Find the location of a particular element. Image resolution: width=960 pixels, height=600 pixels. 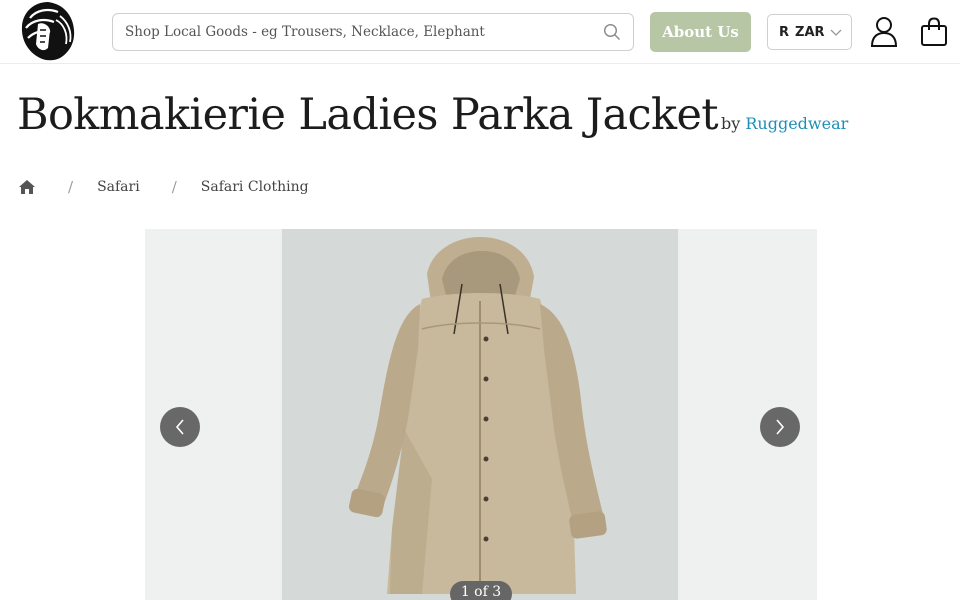

currency-symbol: R is located at coordinates (784, 32).